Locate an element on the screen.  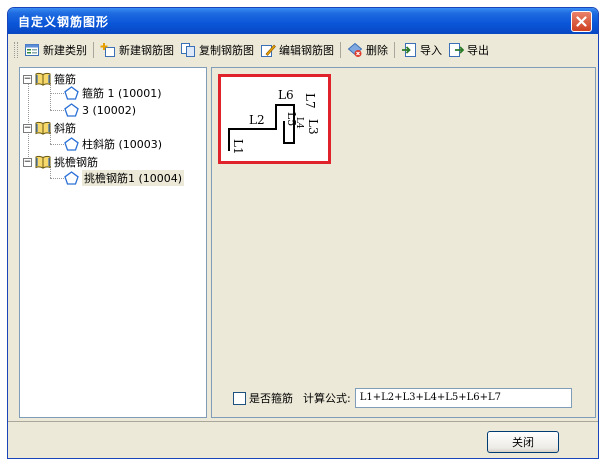
window-close-button is located at coordinates (581, 21).